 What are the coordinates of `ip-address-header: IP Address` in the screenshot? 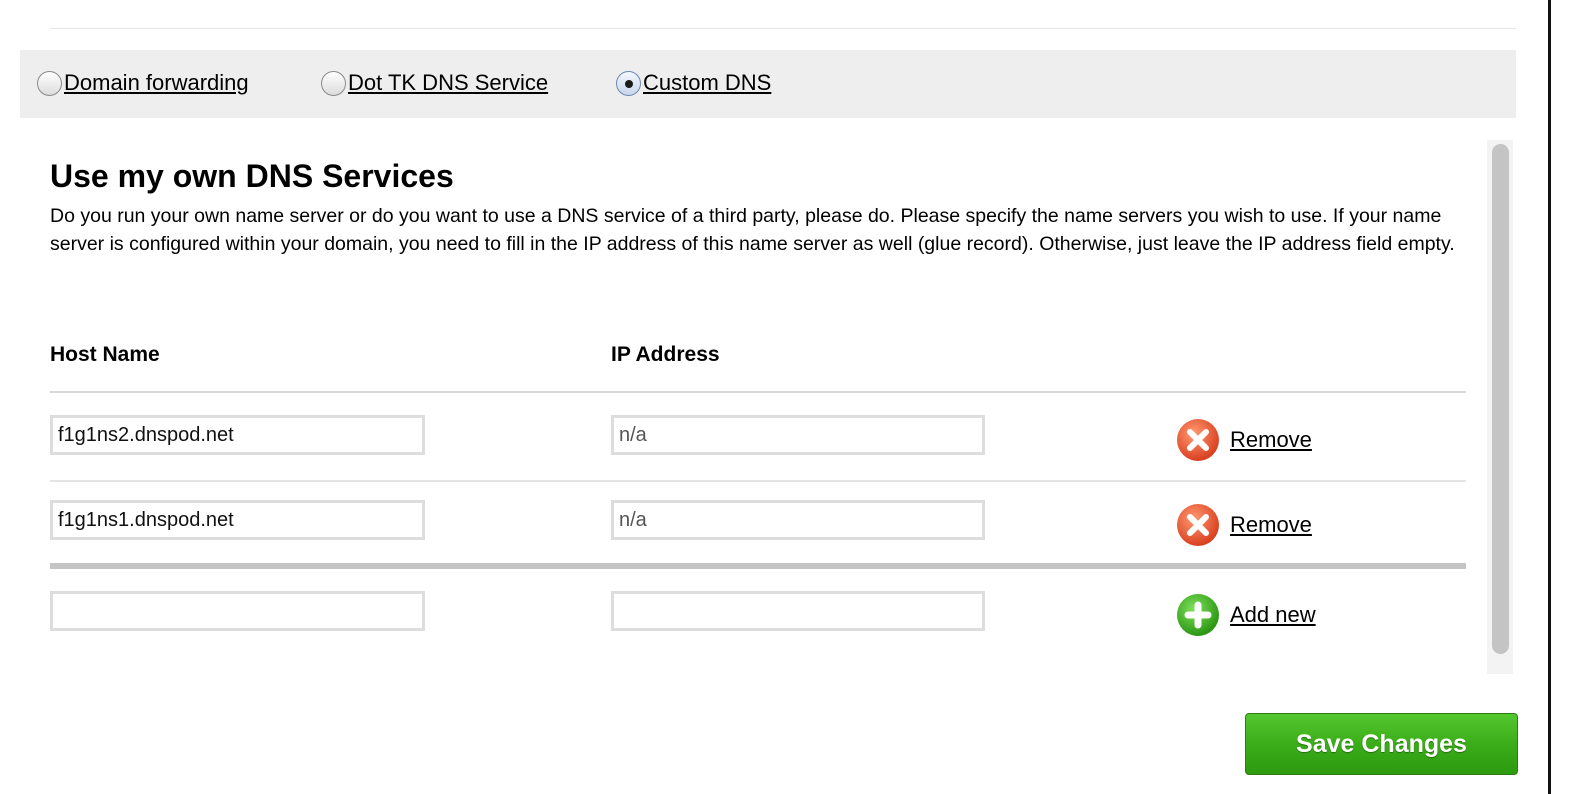 It's located at (665, 354).